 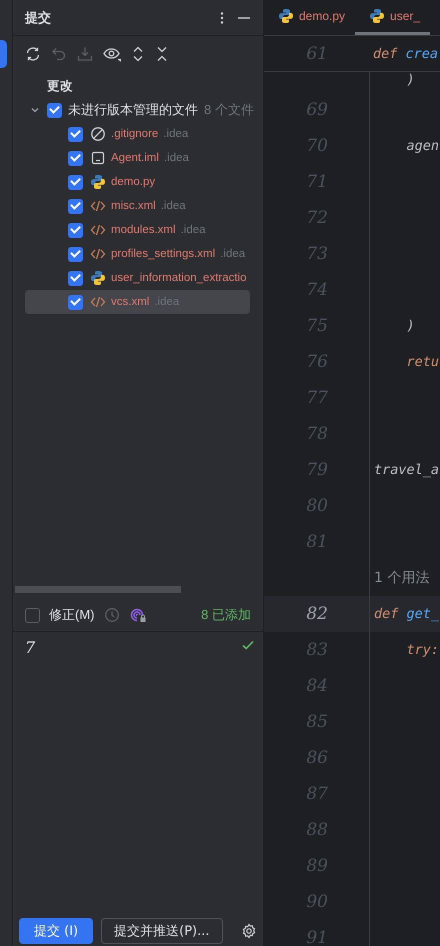 I want to click on file-row: demo.py, so click(x=137, y=182).